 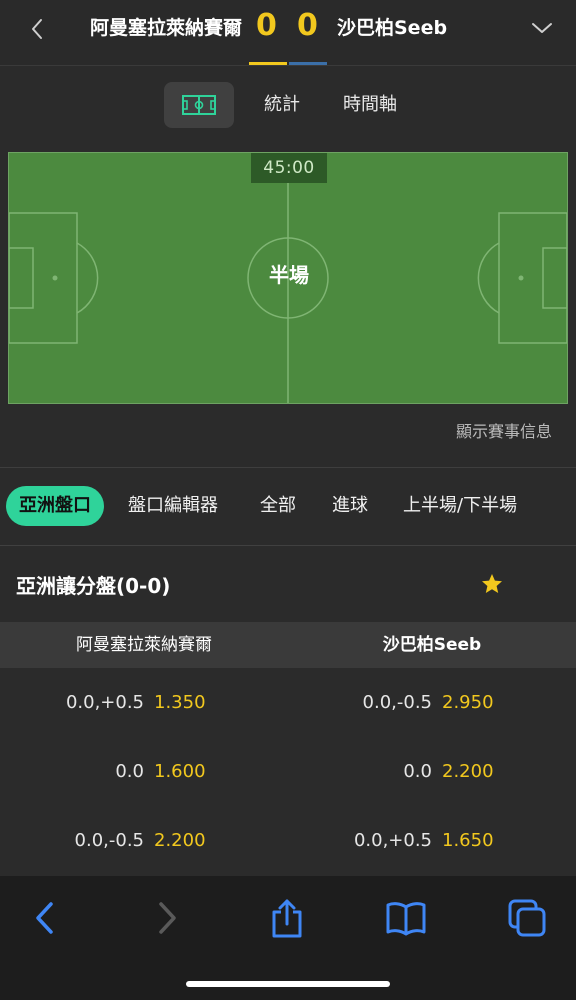 What do you see at coordinates (268, 63) in the screenshot?
I see `home-team-color-bar` at bounding box center [268, 63].